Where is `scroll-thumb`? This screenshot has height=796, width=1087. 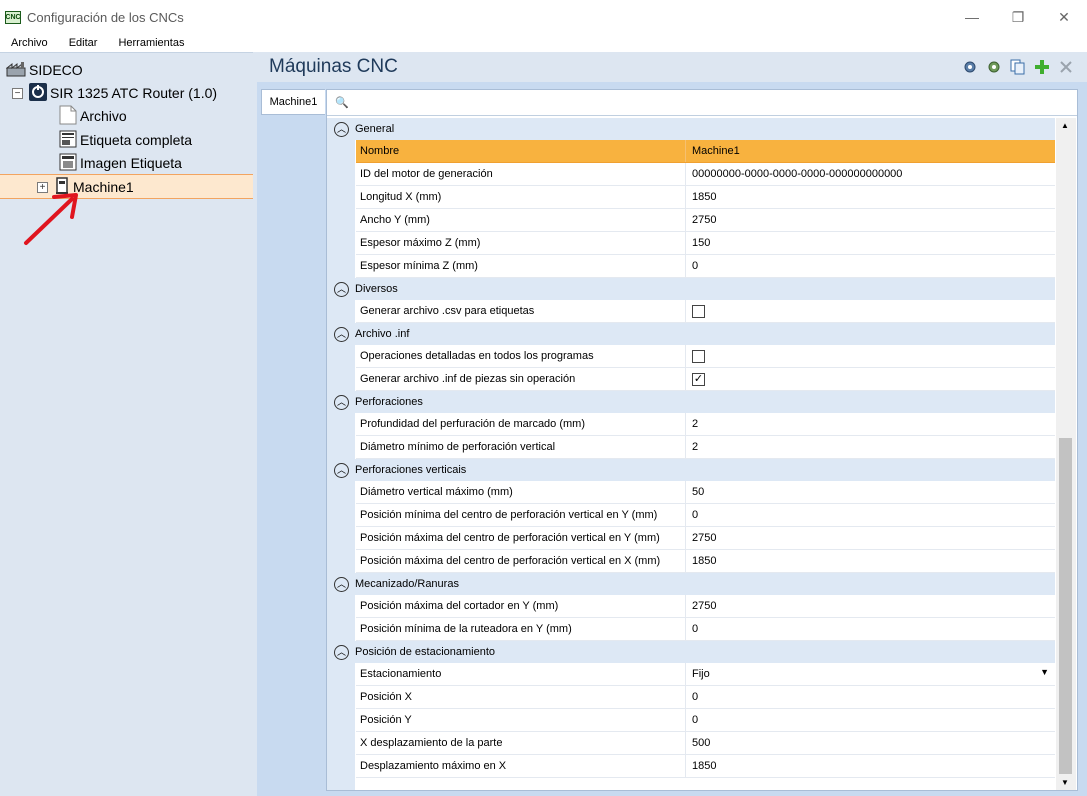
scroll-thumb is located at coordinates (1065, 606).